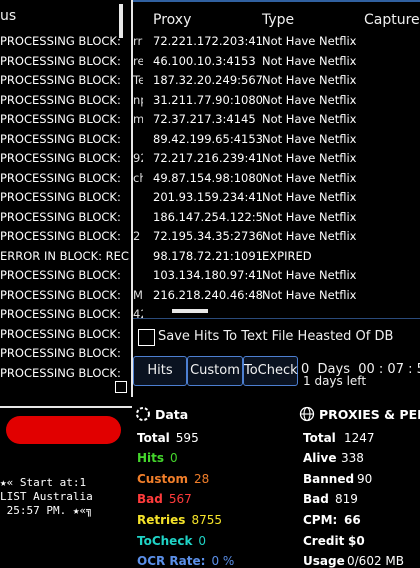 The image size is (420, 568). What do you see at coordinates (8, 16) in the screenshot?
I see `status-column-header: us` at bounding box center [8, 16].